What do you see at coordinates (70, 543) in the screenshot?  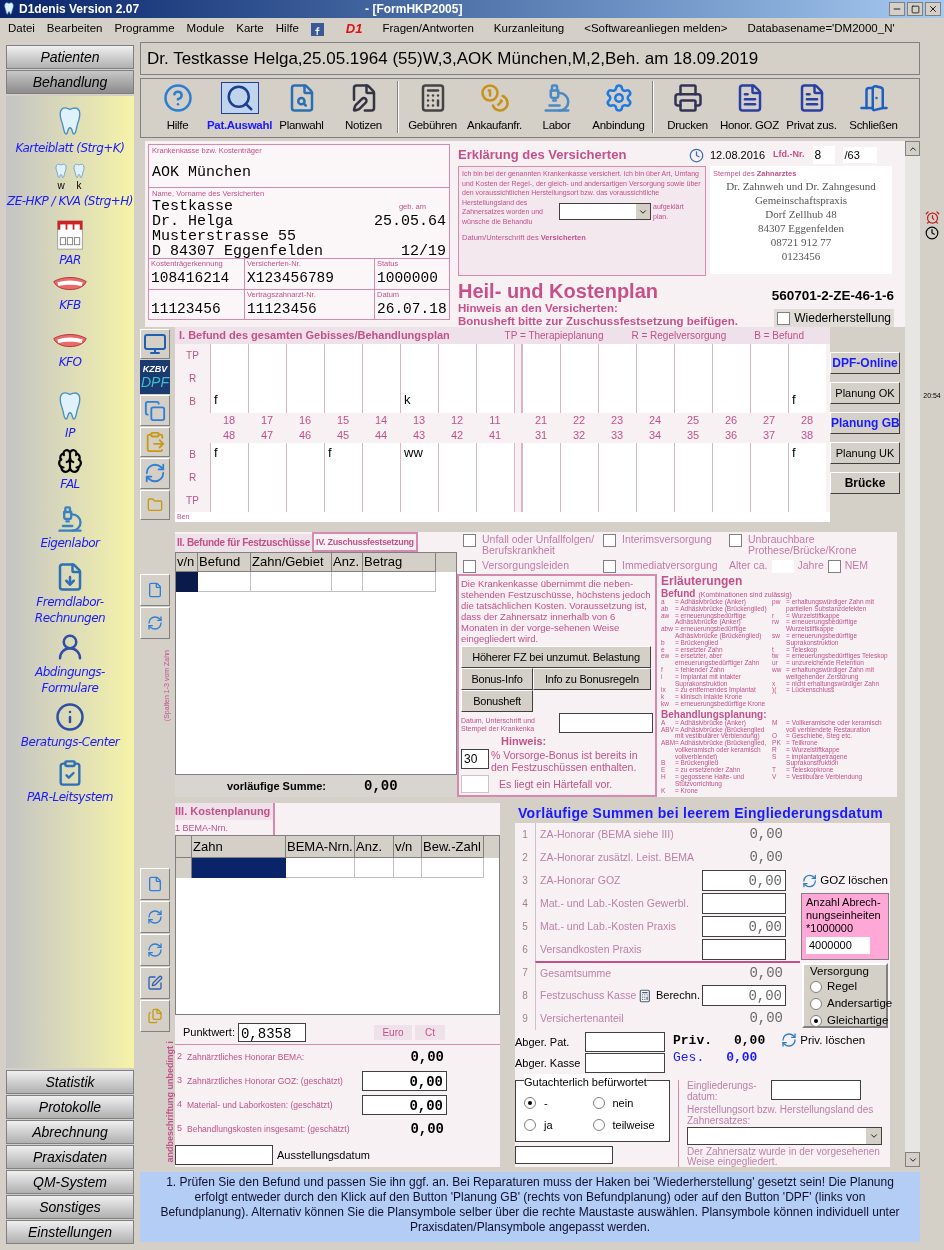 I see `module-link: Eigenlabor` at bounding box center [70, 543].